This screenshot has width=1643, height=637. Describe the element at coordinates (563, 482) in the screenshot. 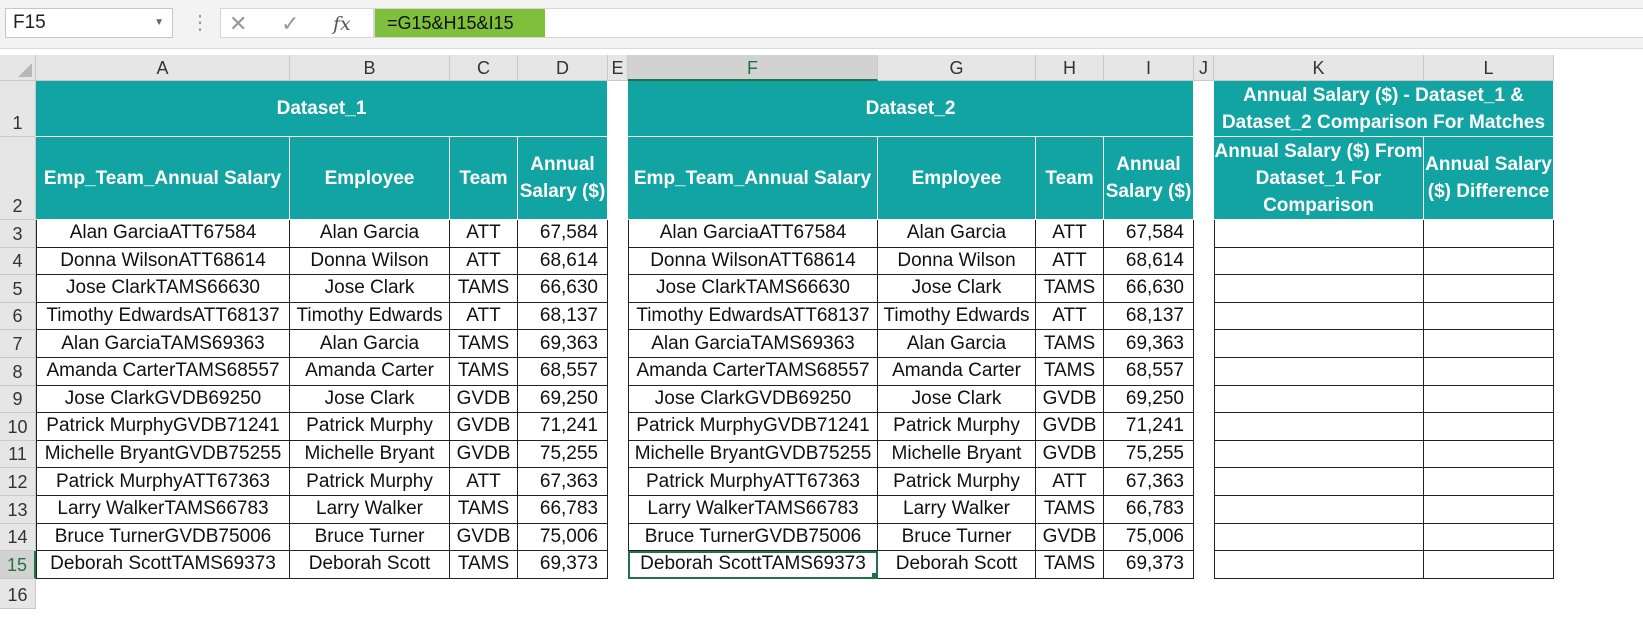

I see `dataset1-cell: 67,363` at that location.